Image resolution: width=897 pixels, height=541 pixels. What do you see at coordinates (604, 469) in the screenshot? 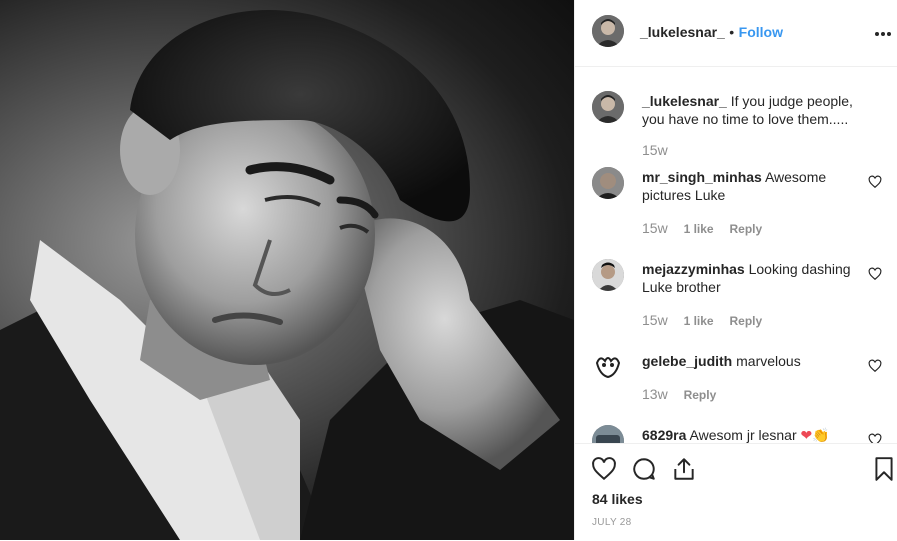
I see `heart-icon` at bounding box center [604, 469].